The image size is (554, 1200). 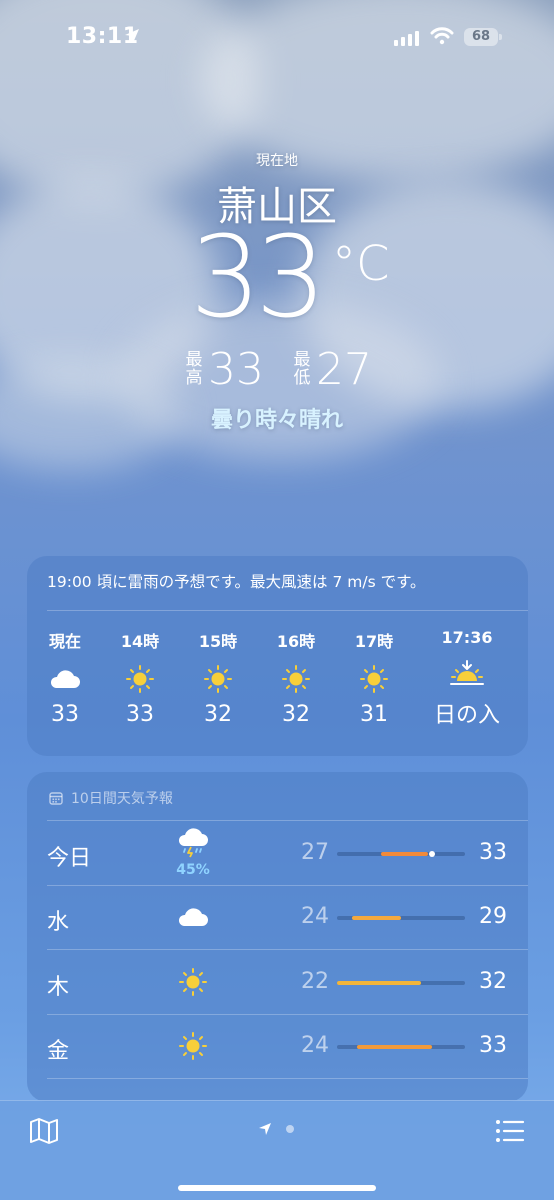 I want to click on temperature-unit: °C, so click(x=361, y=264).